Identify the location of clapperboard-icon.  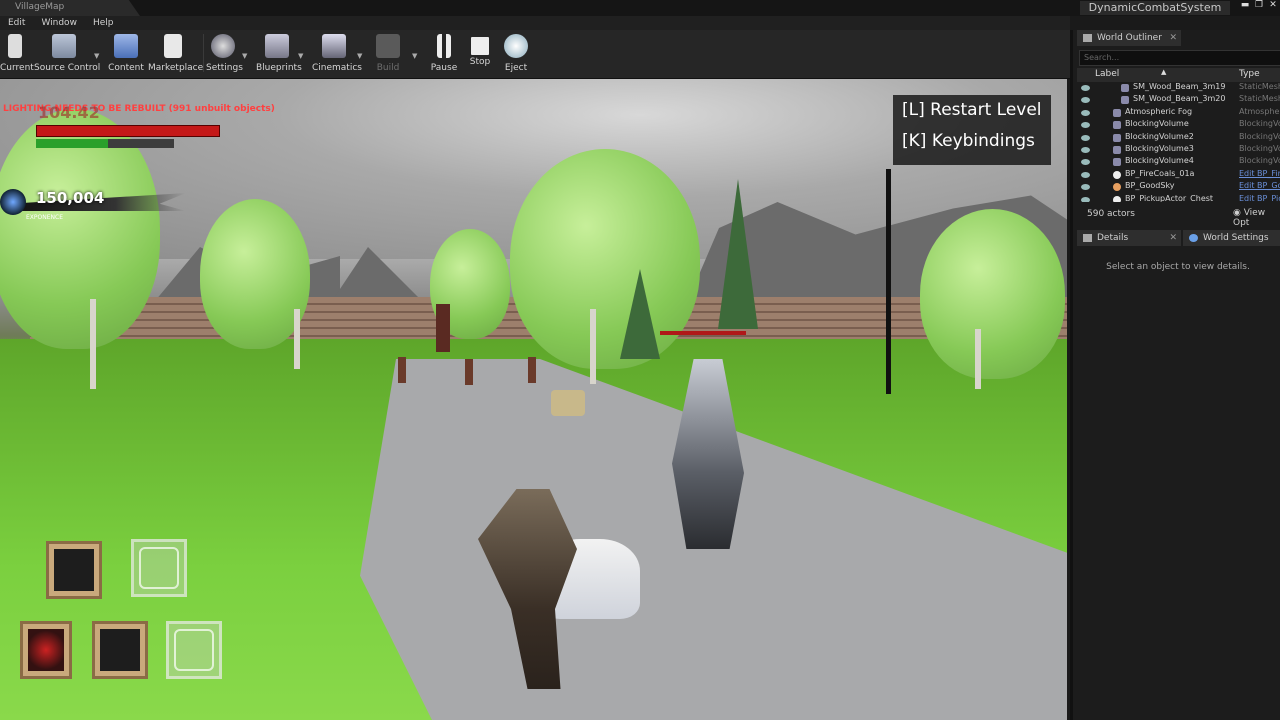
(334, 46).